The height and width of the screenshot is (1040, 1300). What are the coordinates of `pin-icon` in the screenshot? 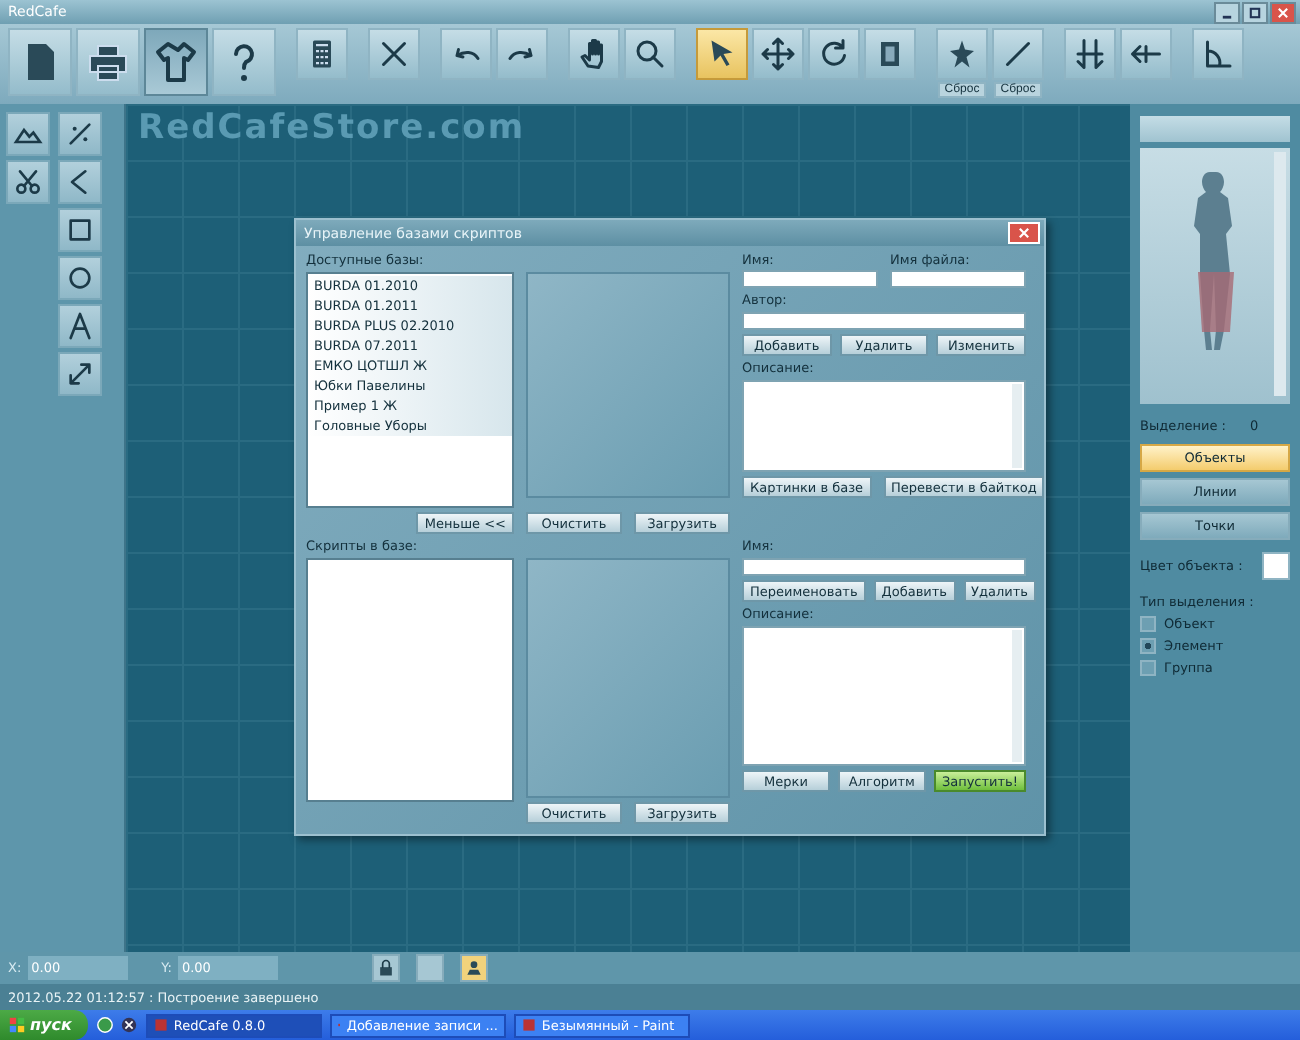 It's located at (473, 968).